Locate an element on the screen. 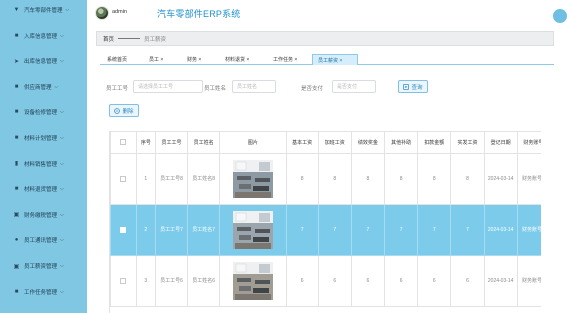 The height and width of the screenshot is (313, 567). select-all-checkbox is located at coordinates (123, 142).